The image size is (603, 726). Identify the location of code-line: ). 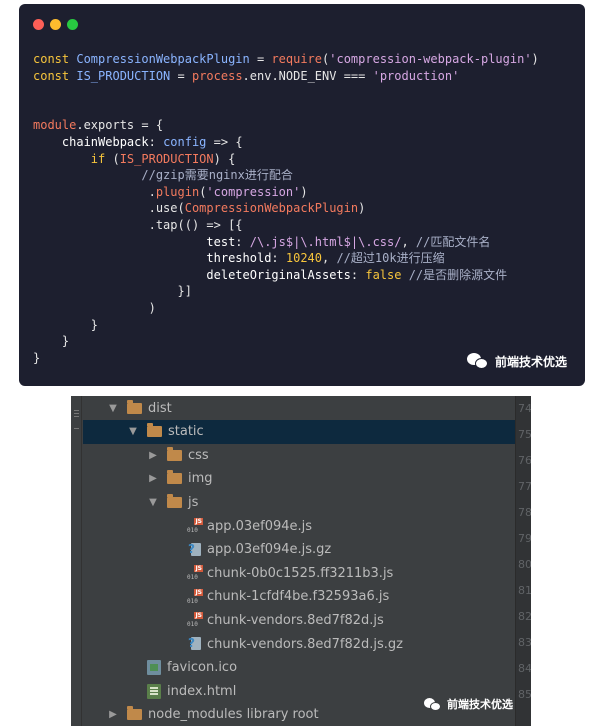
(304, 308).